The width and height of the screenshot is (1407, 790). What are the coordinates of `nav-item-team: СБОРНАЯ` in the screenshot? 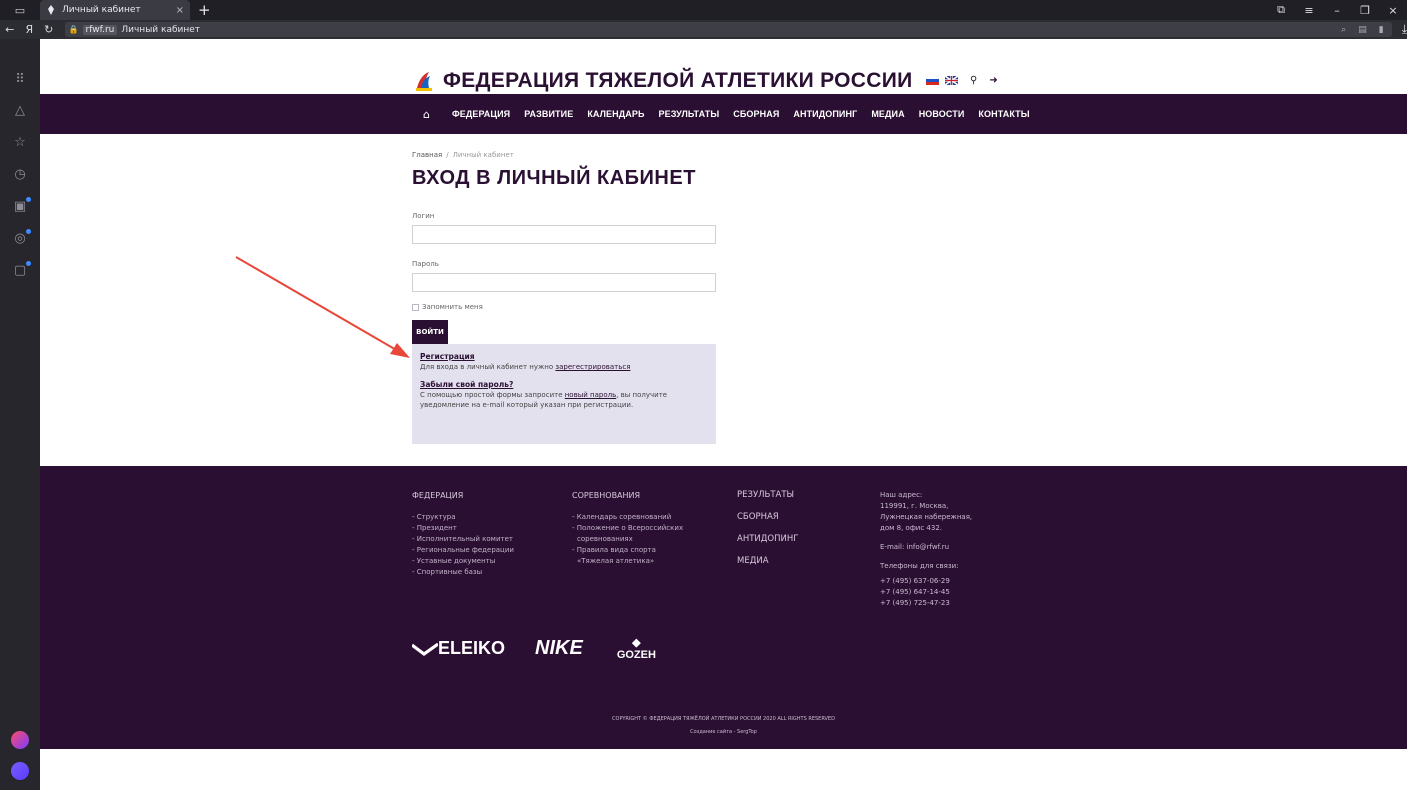 It's located at (756, 114).